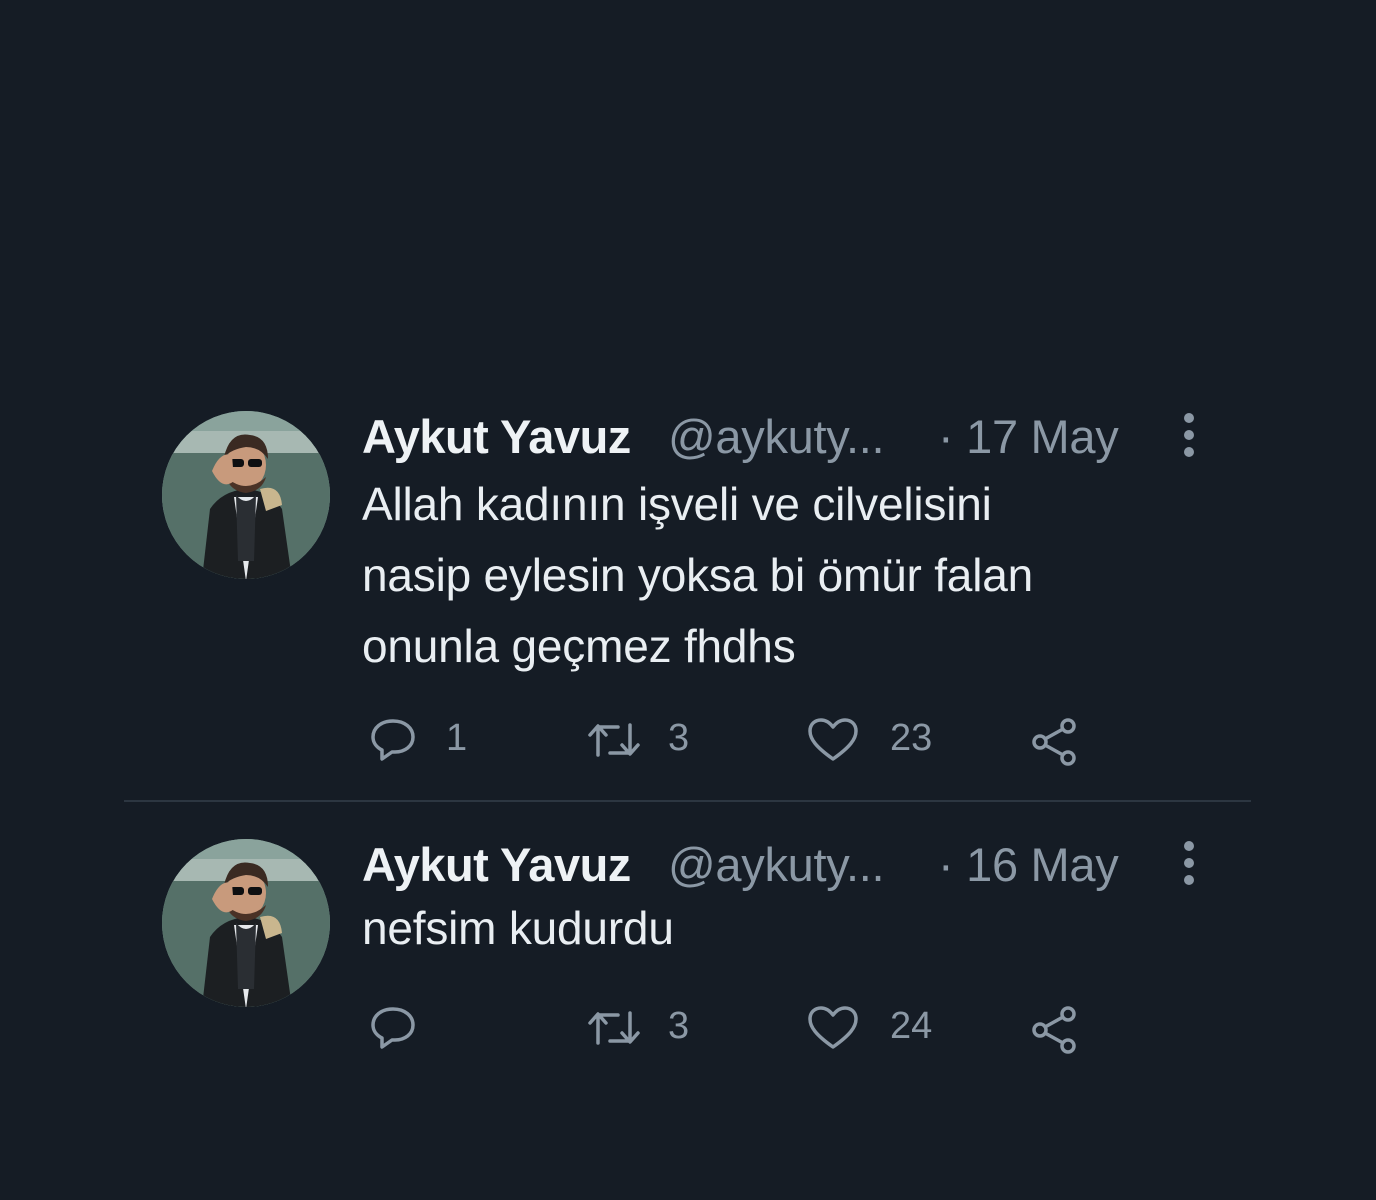 Image resolution: width=1376 pixels, height=1200 pixels. What do you see at coordinates (762, 1027) in the screenshot?
I see `tweet-actions: 3 24` at bounding box center [762, 1027].